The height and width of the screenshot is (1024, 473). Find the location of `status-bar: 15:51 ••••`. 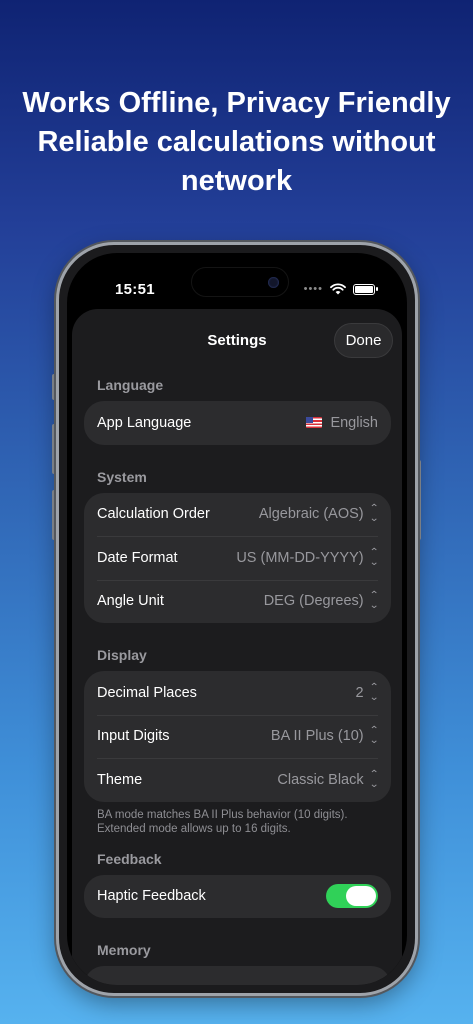

status-bar: 15:51 •••• is located at coordinates (237, 283).